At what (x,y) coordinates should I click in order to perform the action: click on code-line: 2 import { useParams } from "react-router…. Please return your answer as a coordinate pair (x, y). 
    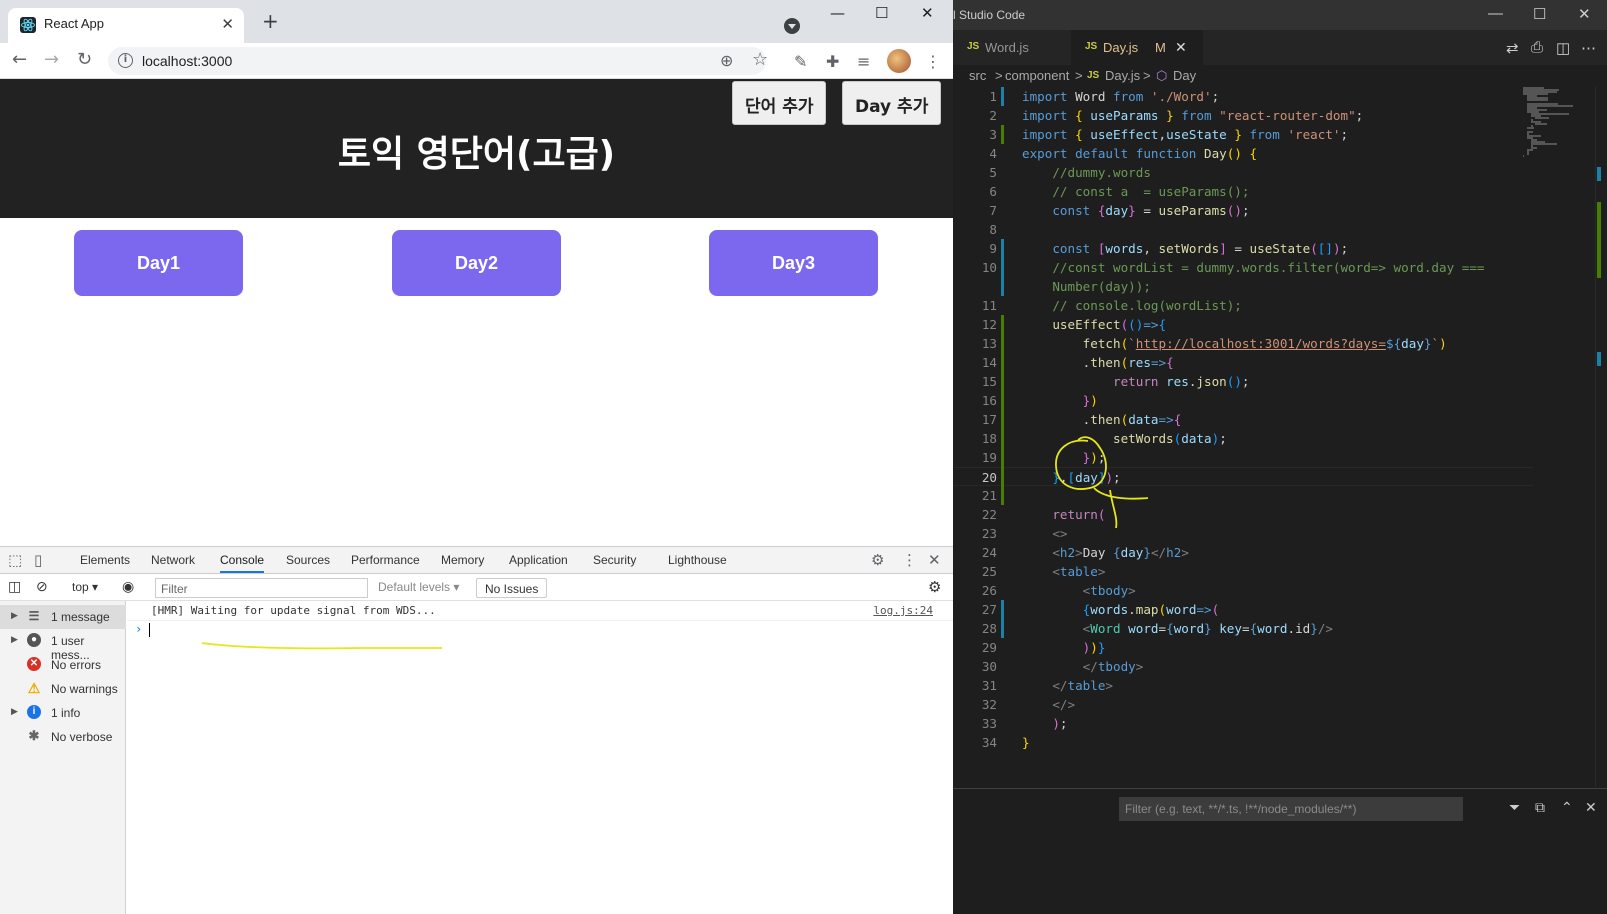
    Looking at the image, I should click on (1243, 115).